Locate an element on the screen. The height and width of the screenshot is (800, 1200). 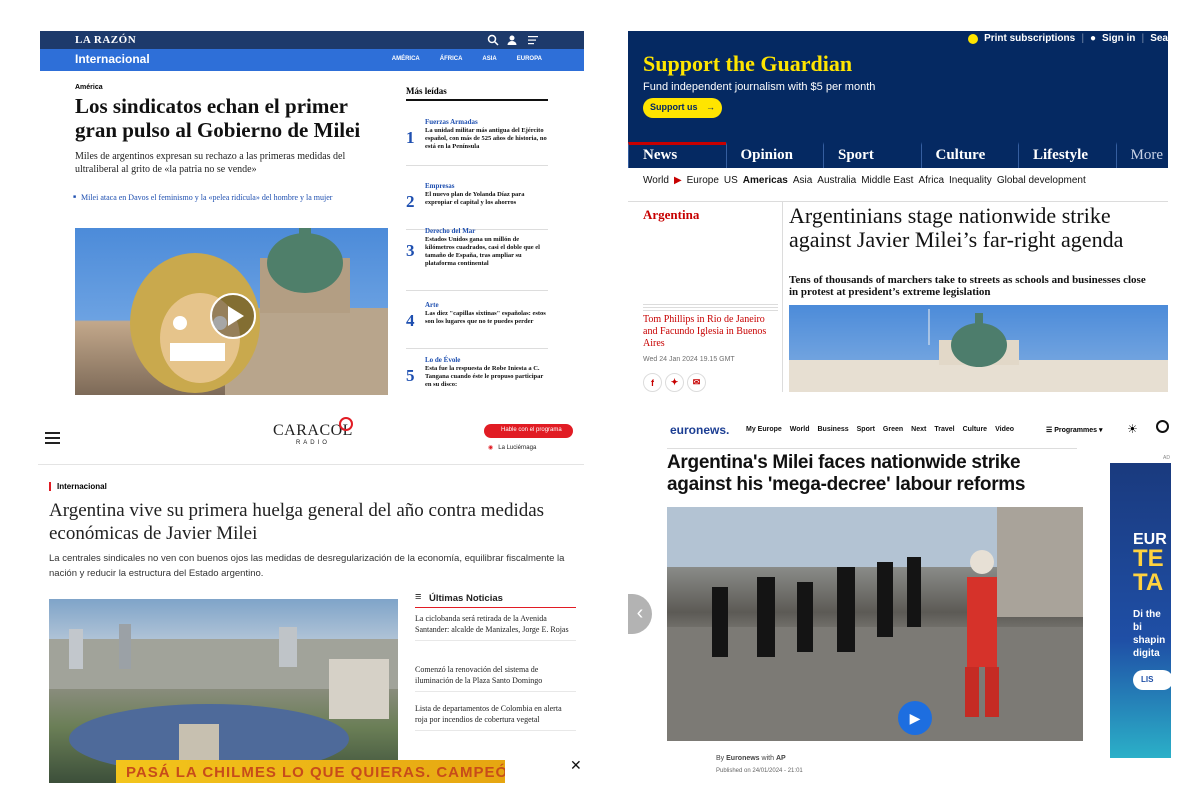
pillar-lifestyle: Lifestyle is located at coordinates (1067, 155).